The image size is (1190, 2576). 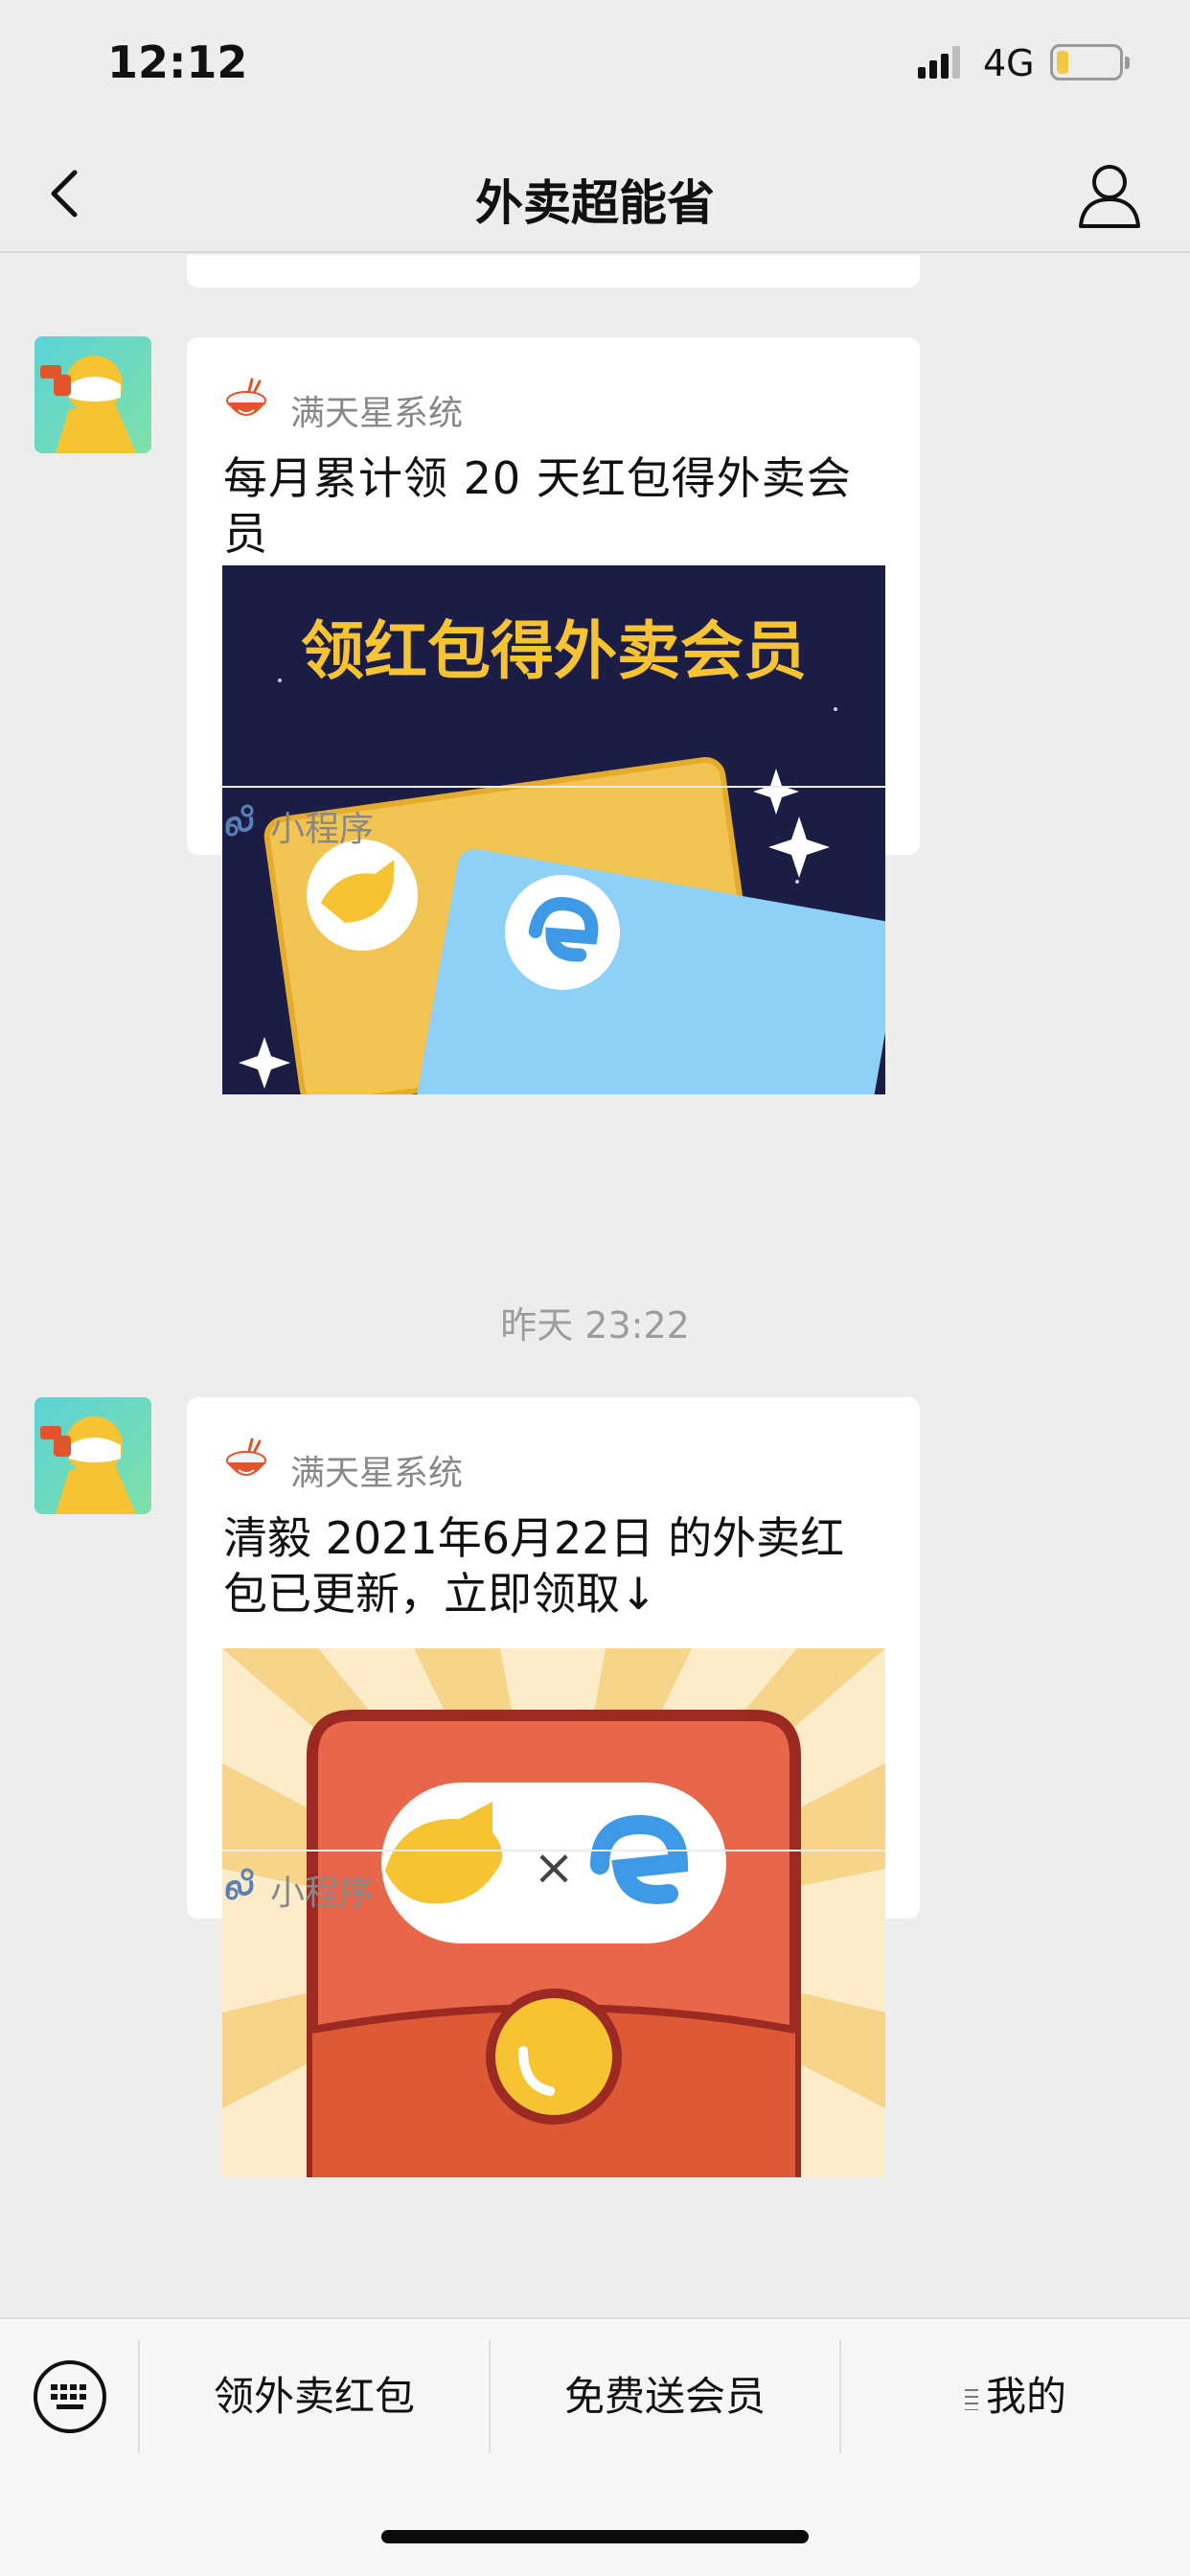 I want to click on battery-level, so click(x=1063, y=63).